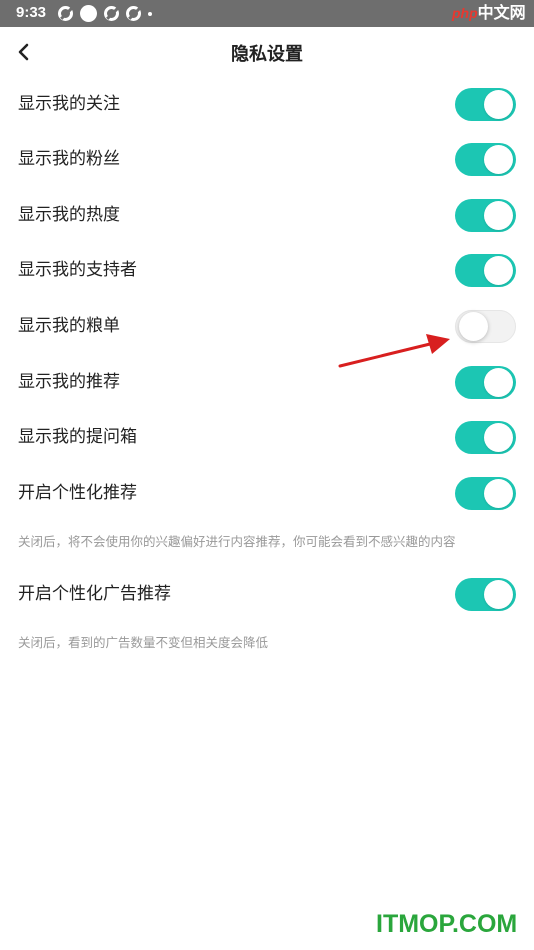 This screenshot has height=950, width=534. What do you see at coordinates (143, 642) in the screenshot?
I see `setting-description: 关闭后，看到的广告数量不变但相关度会降低` at bounding box center [143, 642].